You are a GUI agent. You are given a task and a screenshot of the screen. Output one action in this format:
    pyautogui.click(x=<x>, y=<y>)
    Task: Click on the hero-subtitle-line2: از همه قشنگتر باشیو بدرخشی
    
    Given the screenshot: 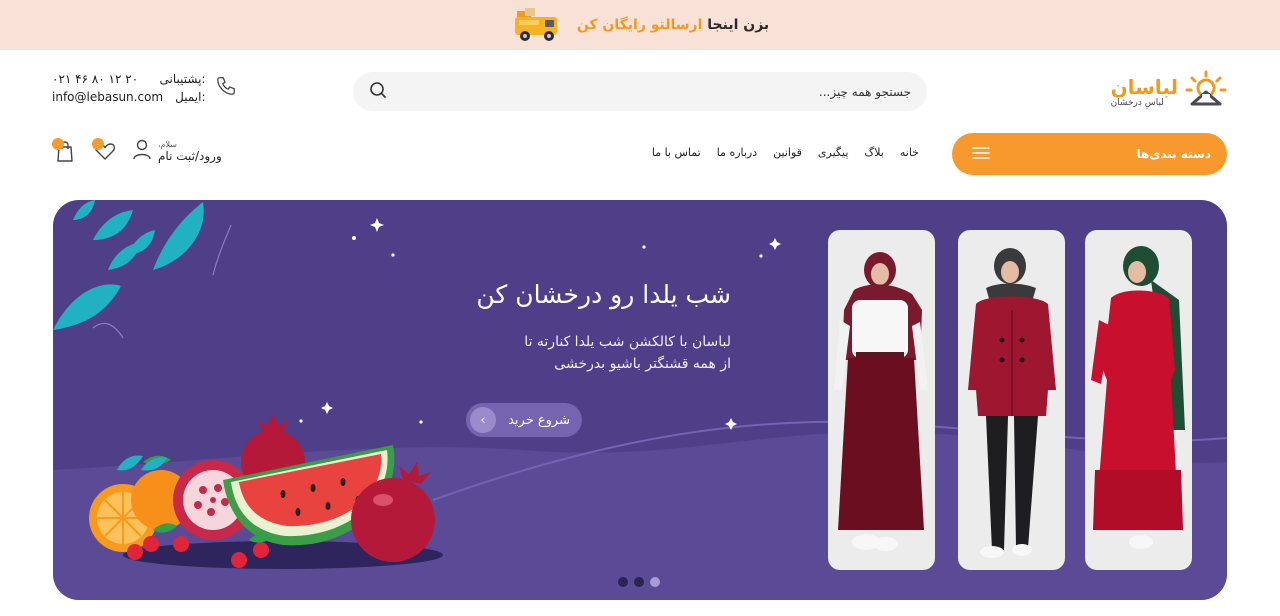 What is the action you would take?
    pyautogui.click(x=642, y=364)
    